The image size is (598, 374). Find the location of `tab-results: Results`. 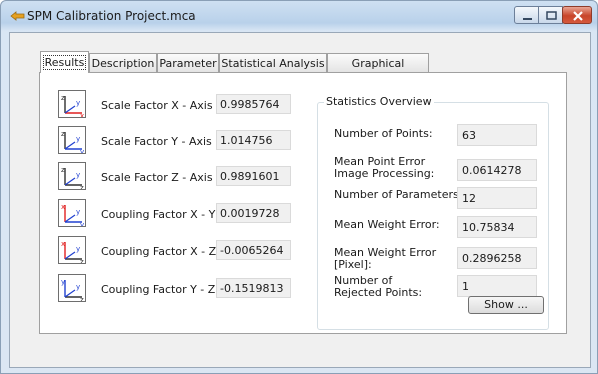

tab-results: Results is located at coordinates (64, 62).